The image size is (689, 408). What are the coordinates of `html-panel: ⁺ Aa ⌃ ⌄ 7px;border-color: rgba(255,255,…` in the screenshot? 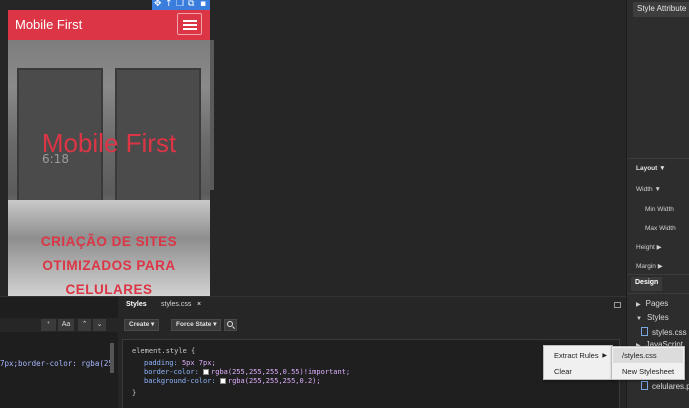 It's located at (59, 352).